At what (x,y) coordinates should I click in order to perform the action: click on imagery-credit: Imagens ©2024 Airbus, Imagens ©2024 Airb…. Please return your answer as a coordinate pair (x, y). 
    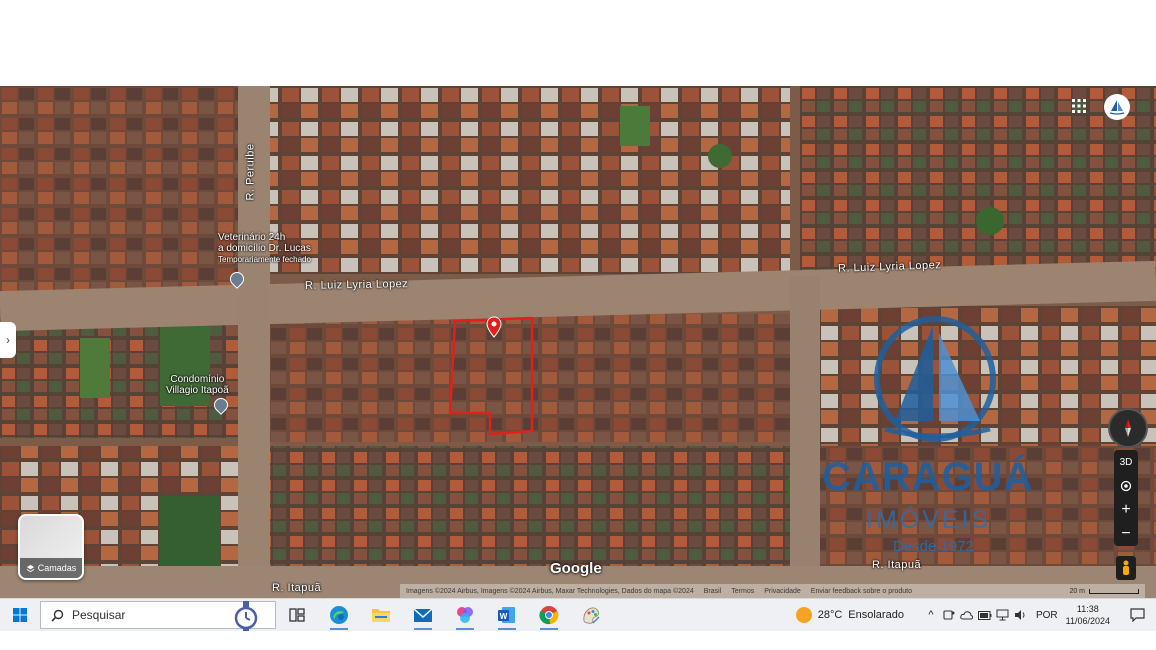
    Looking at the image, I should click on (550, 591).